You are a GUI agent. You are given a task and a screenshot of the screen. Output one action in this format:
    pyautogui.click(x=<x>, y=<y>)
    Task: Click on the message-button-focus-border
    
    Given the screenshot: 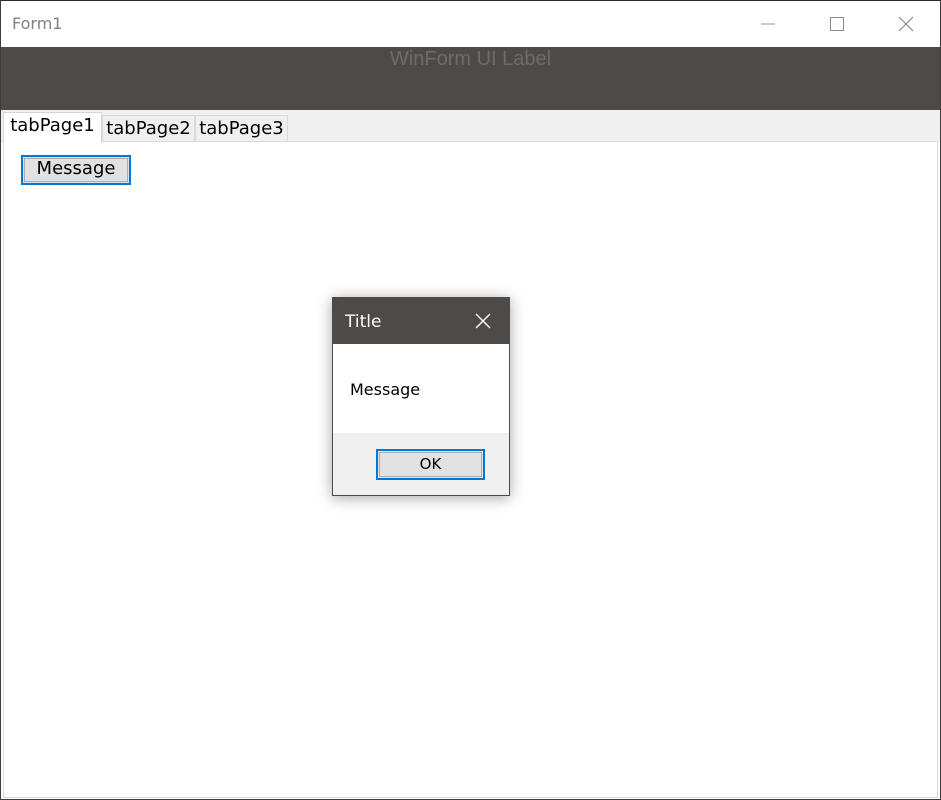 What is the action you would take?
    pyautogui.click(x=76, y=170)
    